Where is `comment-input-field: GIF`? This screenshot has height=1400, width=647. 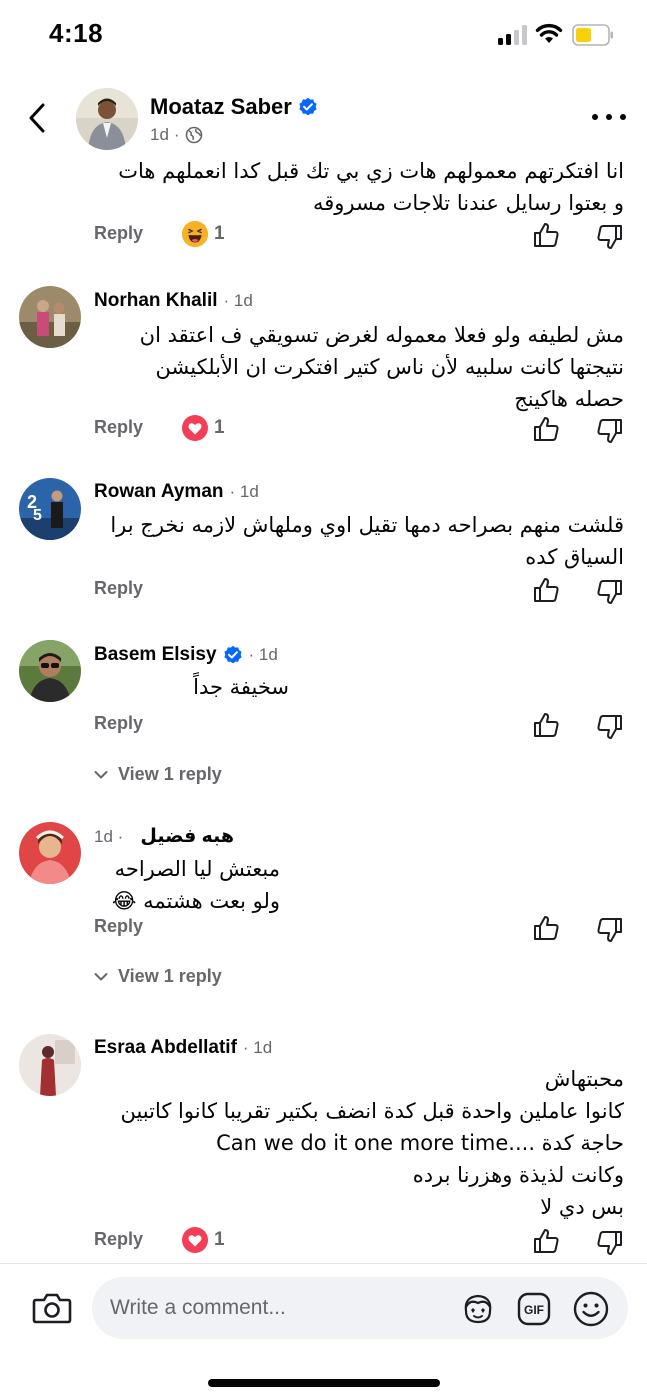 comment-input-field: GIF is located at coordinates (360, 1308).